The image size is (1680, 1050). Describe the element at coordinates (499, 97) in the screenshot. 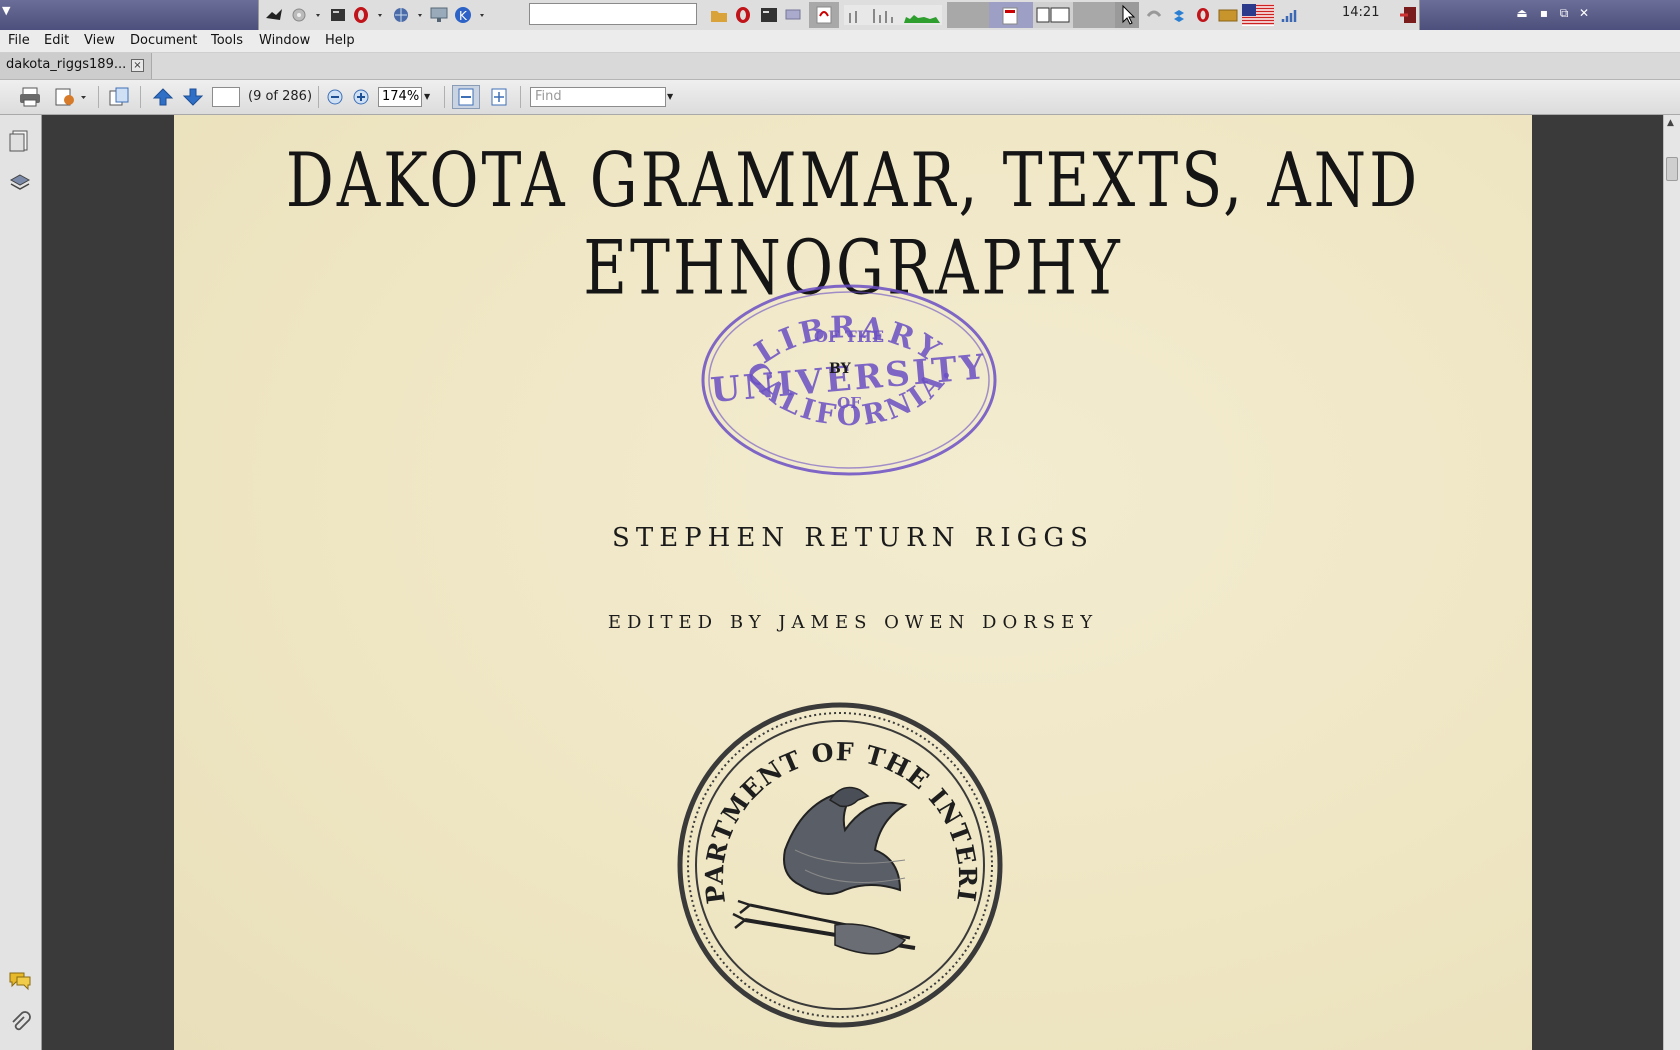

I see `fit-page-icon` at that location.